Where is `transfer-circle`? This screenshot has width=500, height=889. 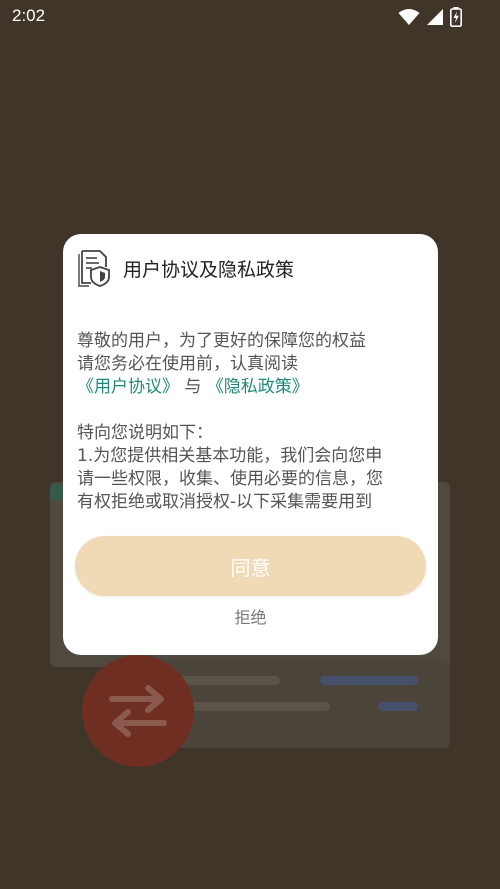
transfer-circle is located at coordinates (138, 711).